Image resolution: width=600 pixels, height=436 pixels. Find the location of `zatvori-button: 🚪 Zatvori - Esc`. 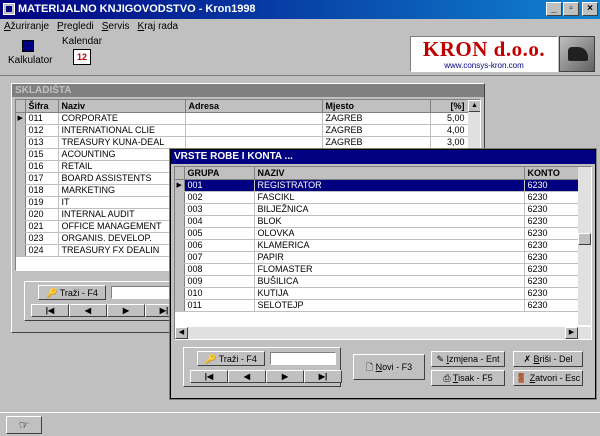

zatvori-button: 🚪 Zatvori - Esc is located at coordinates (548, 378).